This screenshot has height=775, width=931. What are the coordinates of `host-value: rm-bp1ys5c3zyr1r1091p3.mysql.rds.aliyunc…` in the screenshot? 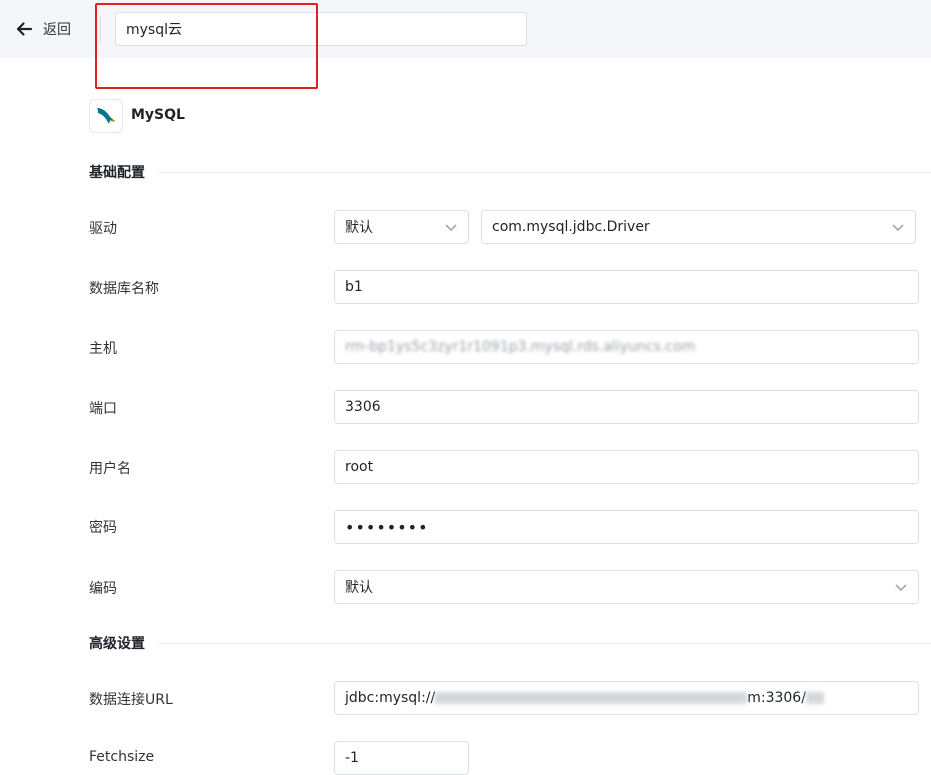 It's located at (520, 347).